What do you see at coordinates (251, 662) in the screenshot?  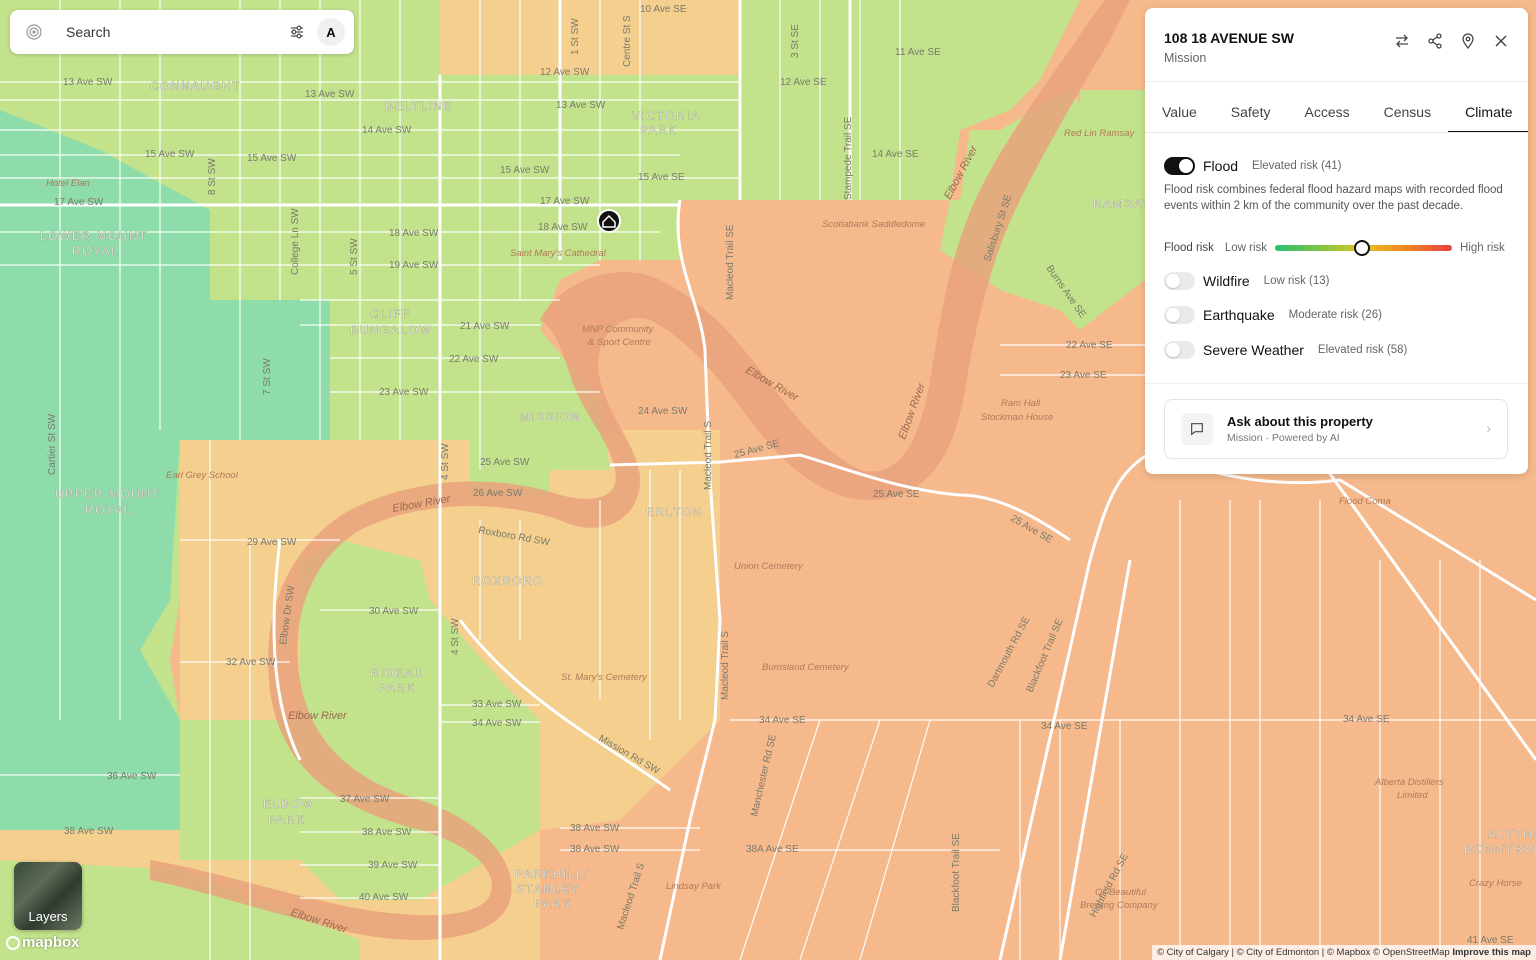 I see `street-label: 32 Ave SW` at bounding box center [251, 662].